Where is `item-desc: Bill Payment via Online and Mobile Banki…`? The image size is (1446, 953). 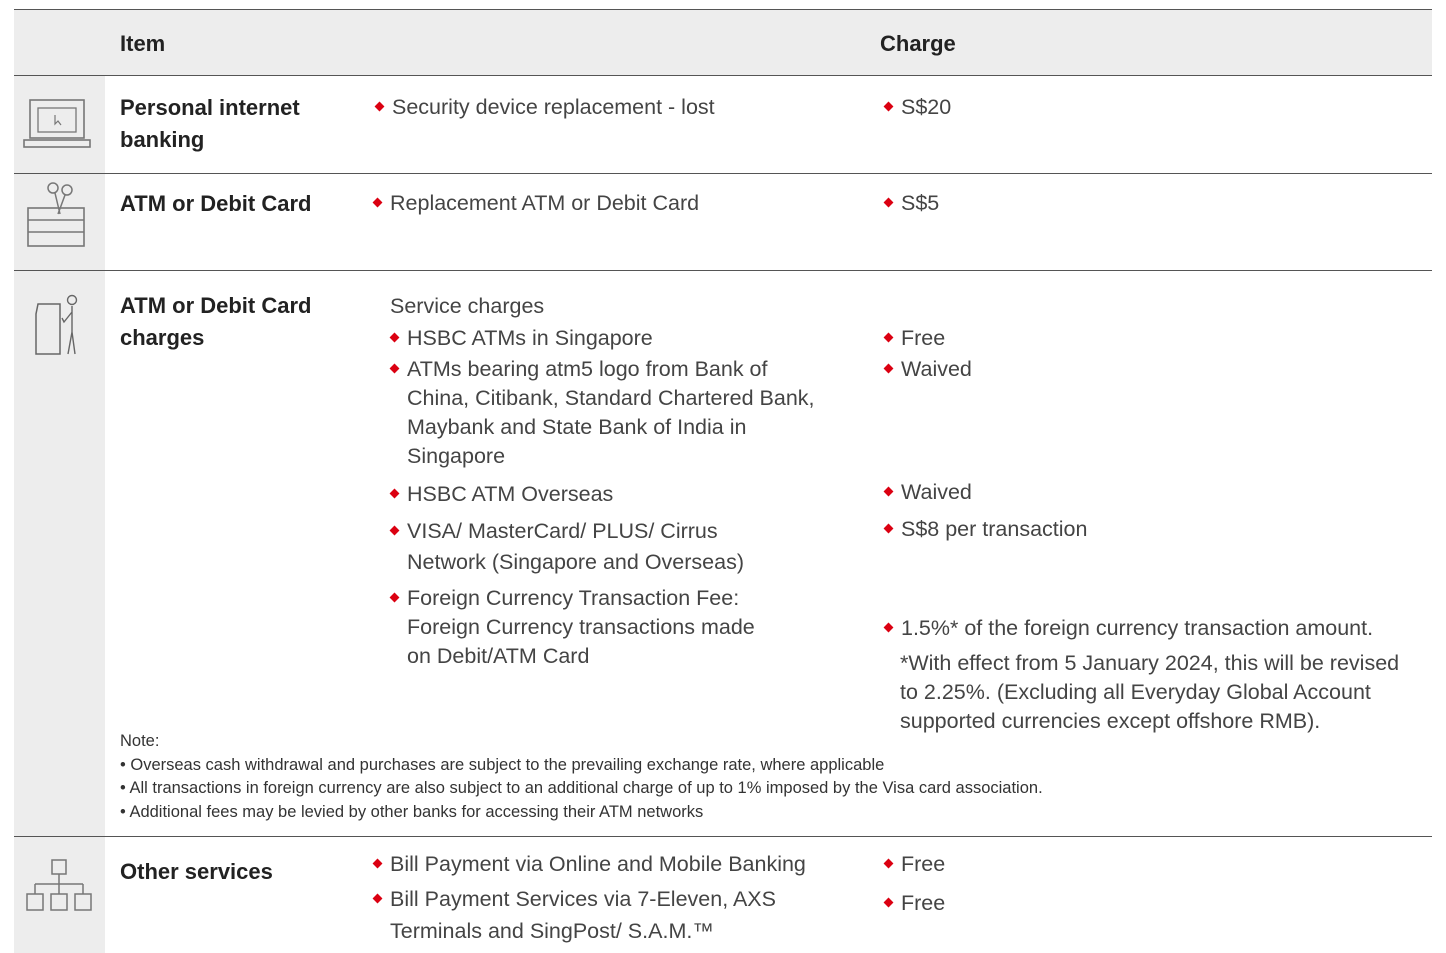
item-desc: Bill Payment via Online and Mobile Banki… is located at coordinates (598, 864).